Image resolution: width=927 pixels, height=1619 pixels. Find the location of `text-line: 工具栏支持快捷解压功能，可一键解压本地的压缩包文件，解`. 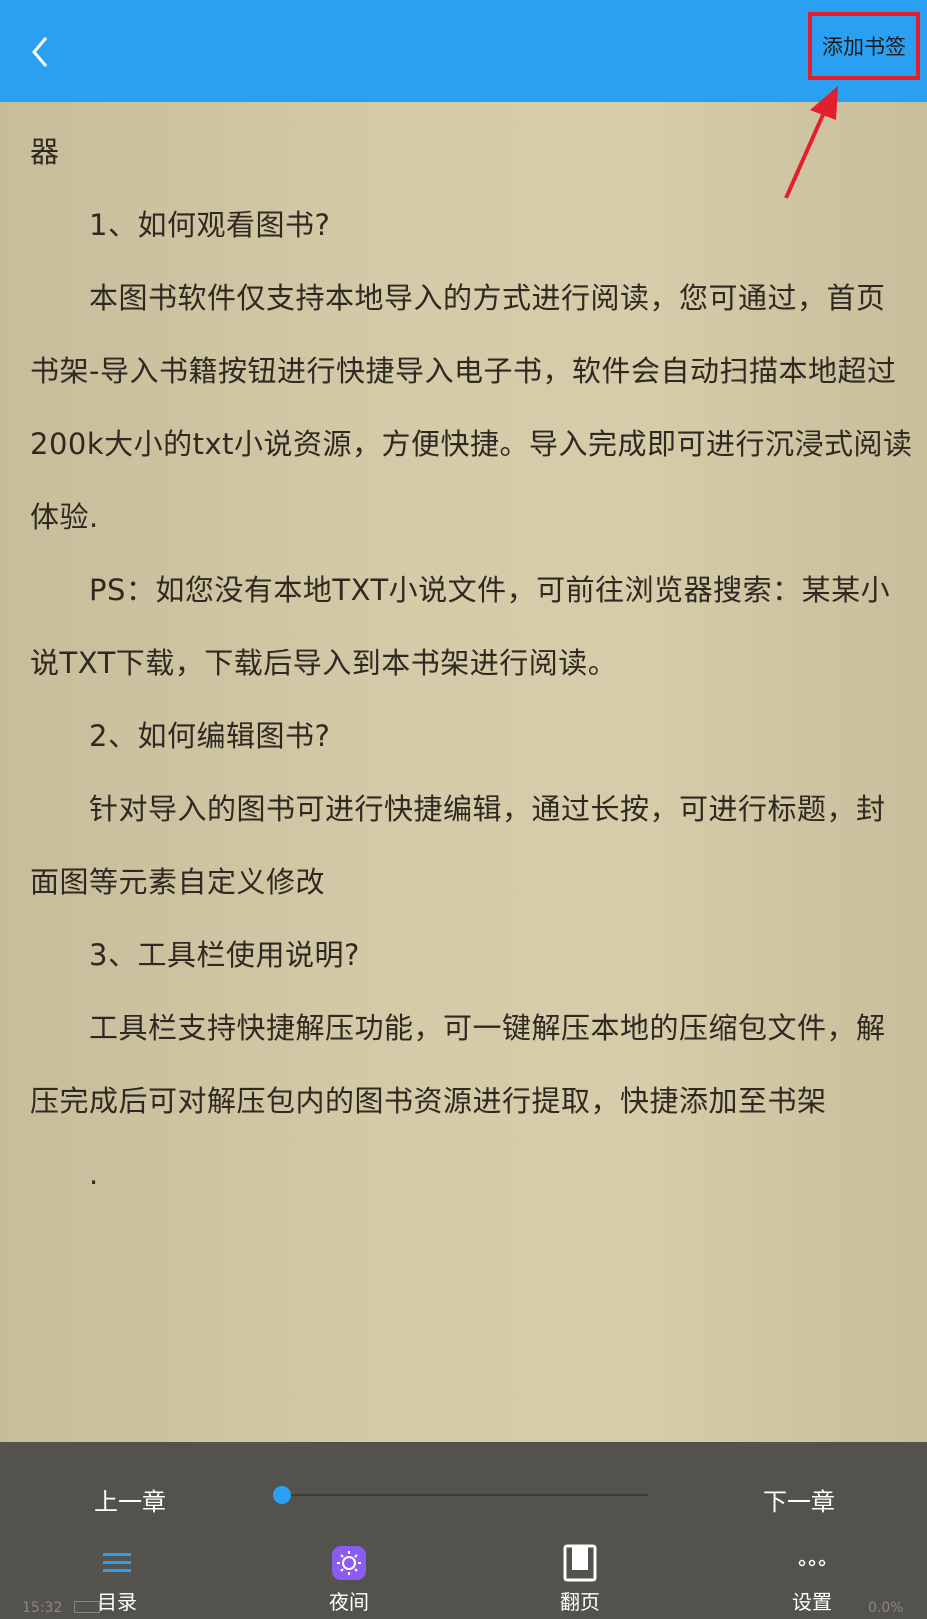

text-line: 工具栏支持快捷解压功能，可一键解压本地的压缩包文件，解 is located at coordinates (487, 1028).